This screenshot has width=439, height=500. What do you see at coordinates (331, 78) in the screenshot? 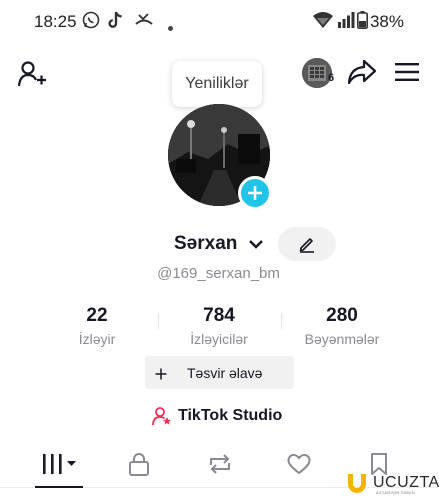
I see `notification-count: 6` at bounding box center [331, 78].